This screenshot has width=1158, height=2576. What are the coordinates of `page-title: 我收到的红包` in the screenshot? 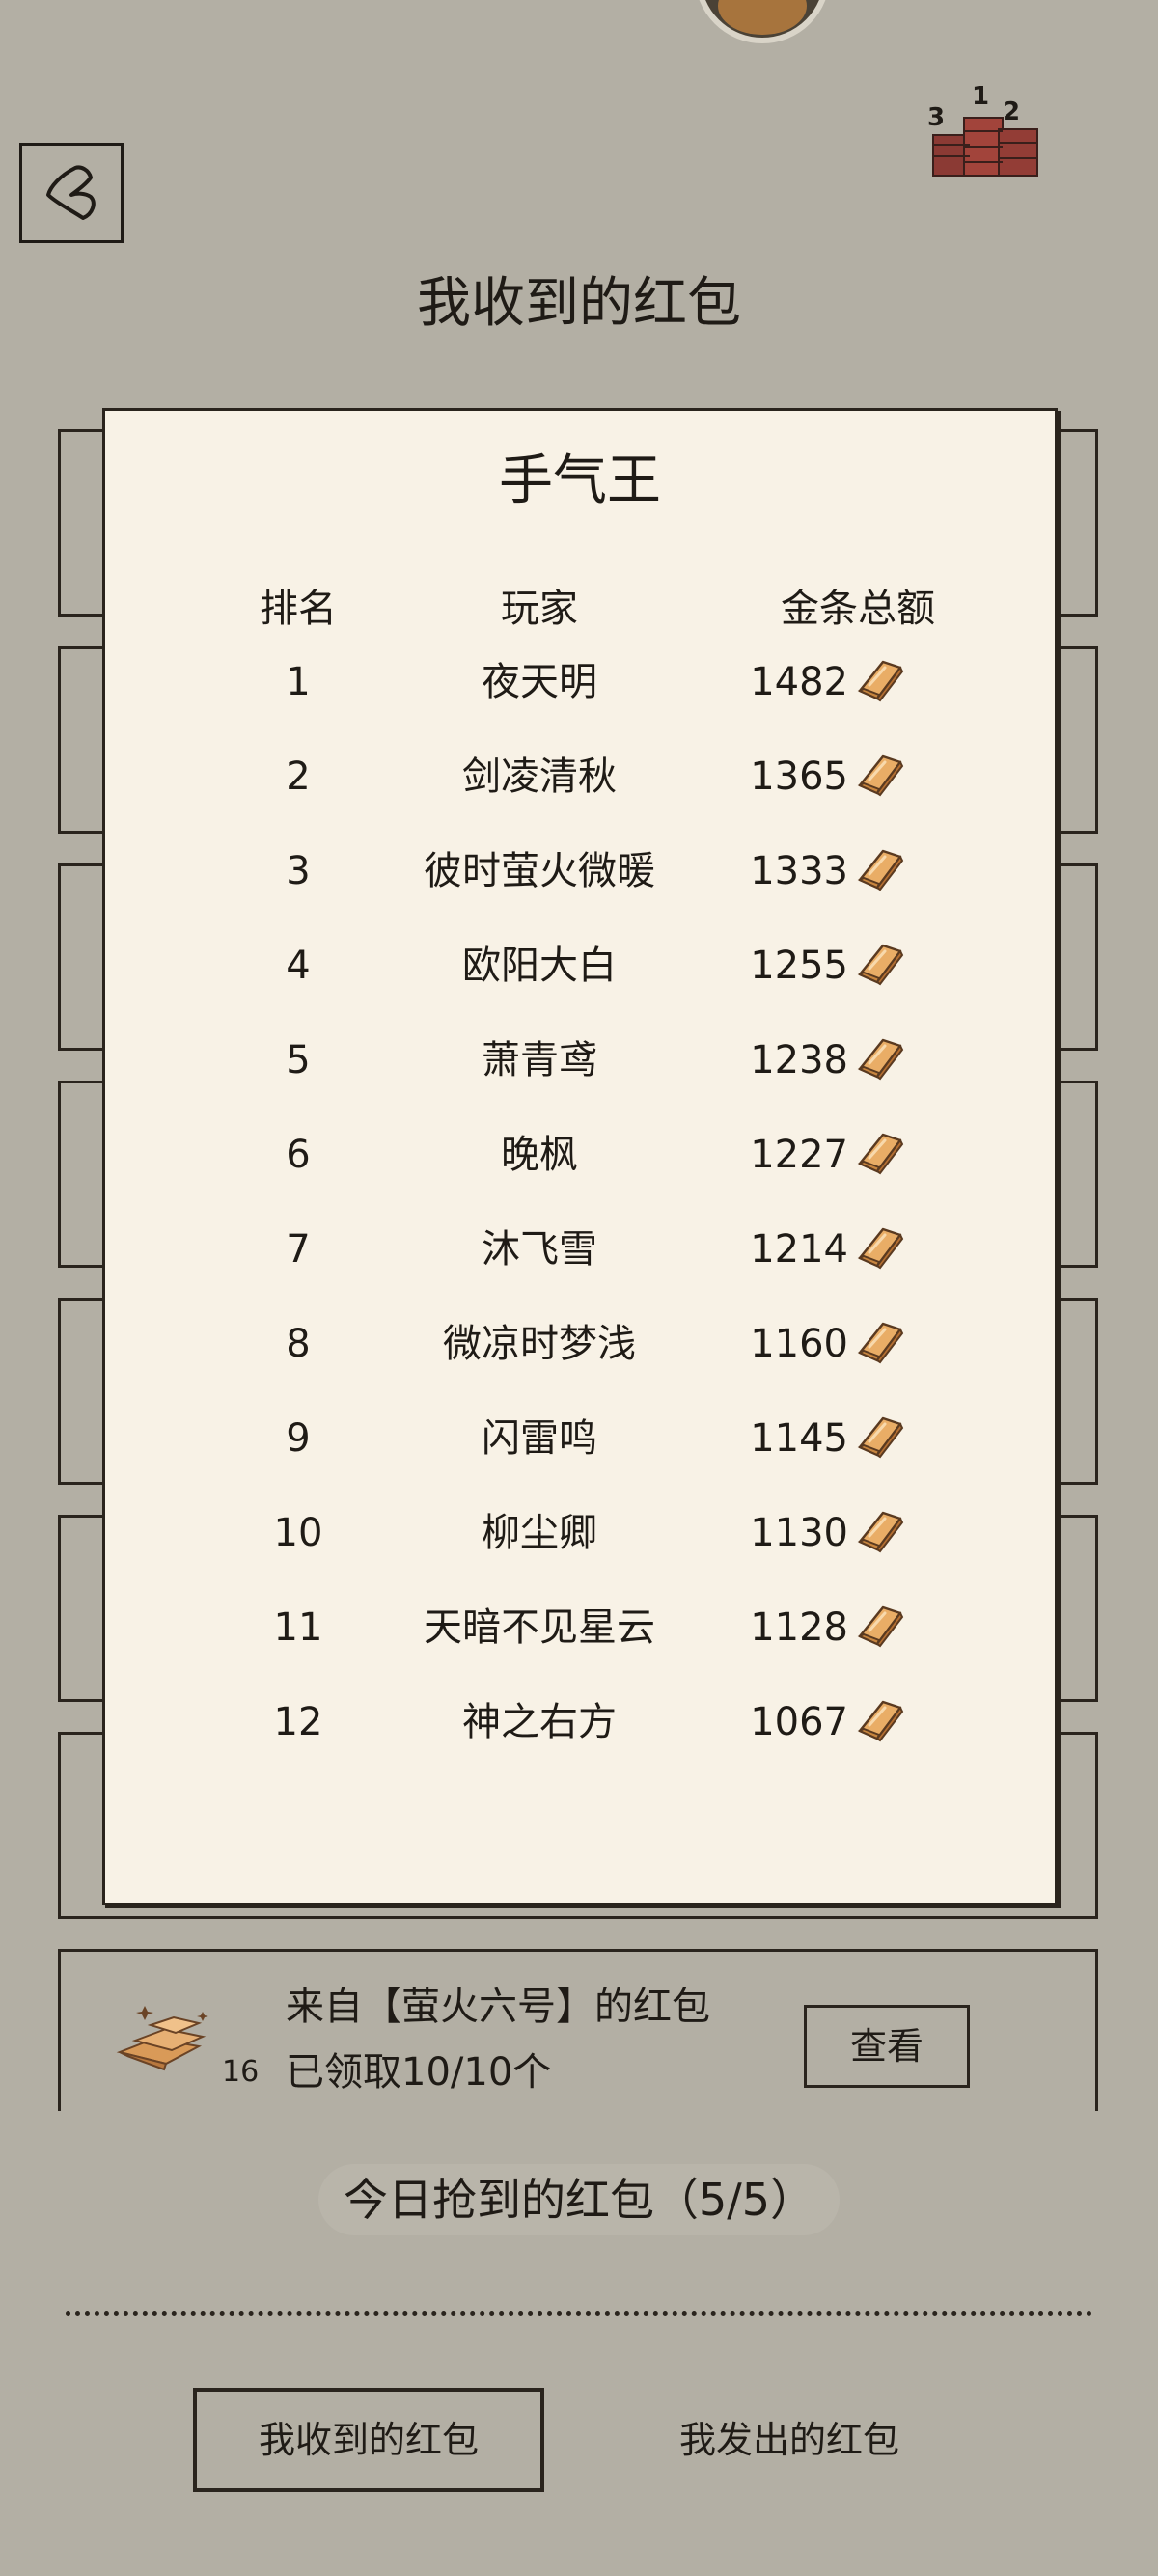 It's located at (579, 304).